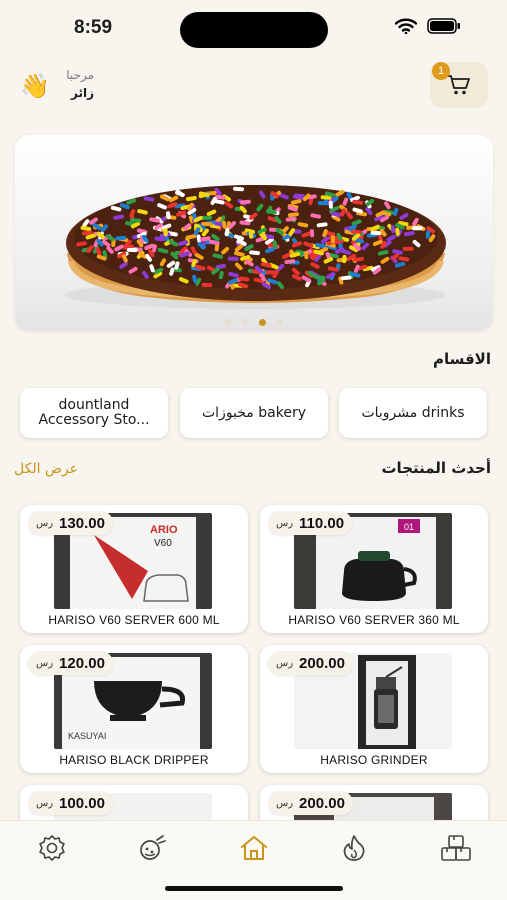  Describe the element at coordinates (436, 468) in the screenshot. I see `latest-products-title: أحدث المنتجات` at that location.